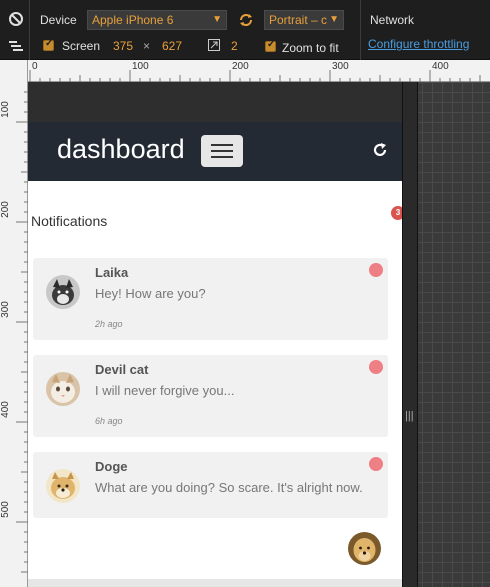 The width and height of the screenshot is (490, 587). Describe the element at coordinates (69, 221) in the screenshot. I see `notifications-title: Notifications` at that location.